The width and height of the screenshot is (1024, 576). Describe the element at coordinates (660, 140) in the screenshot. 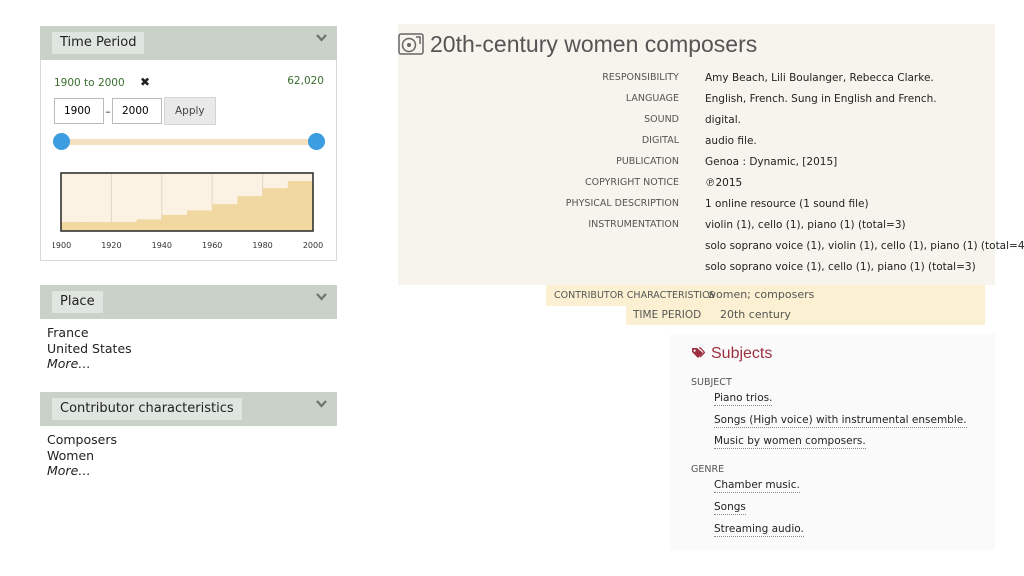

I see `field-label: DIGITAL` at that location.